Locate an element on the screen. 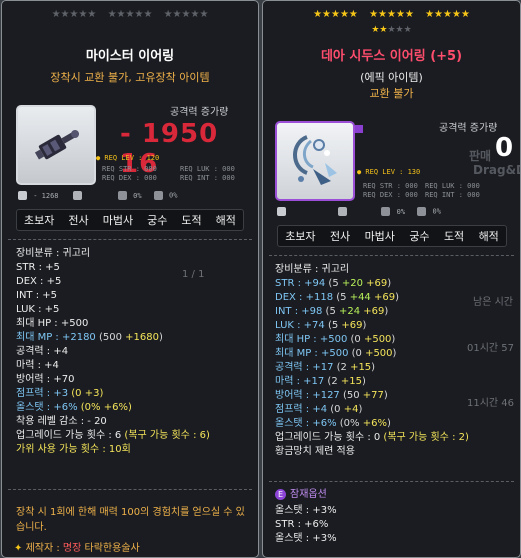 This screenshot has height=558, width=521. stat-allstat-base: (0% is located at coordinates (349, 423).